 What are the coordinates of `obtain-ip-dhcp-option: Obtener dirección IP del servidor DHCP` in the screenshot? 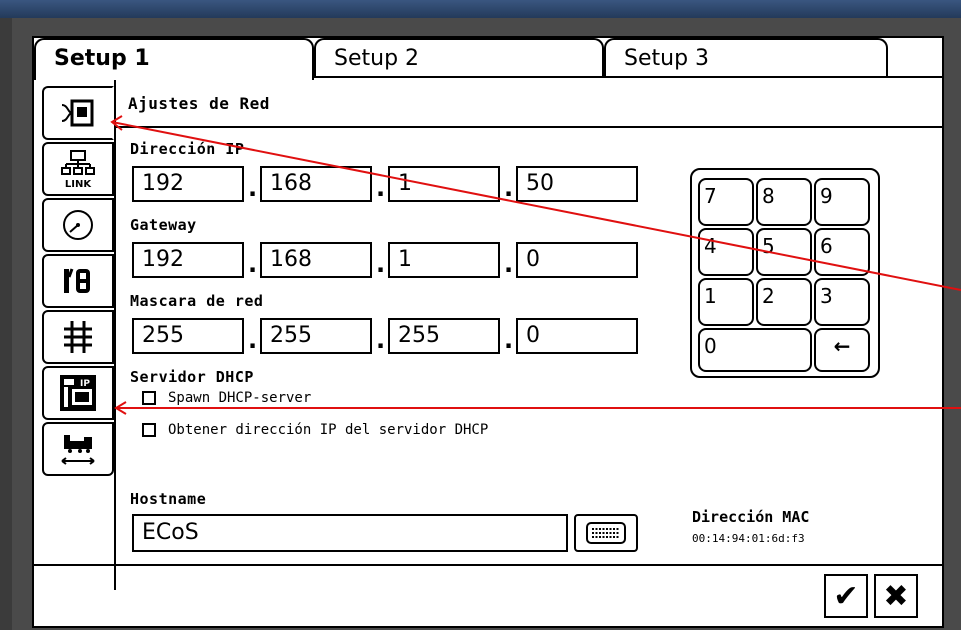 It's located at (315, 430).